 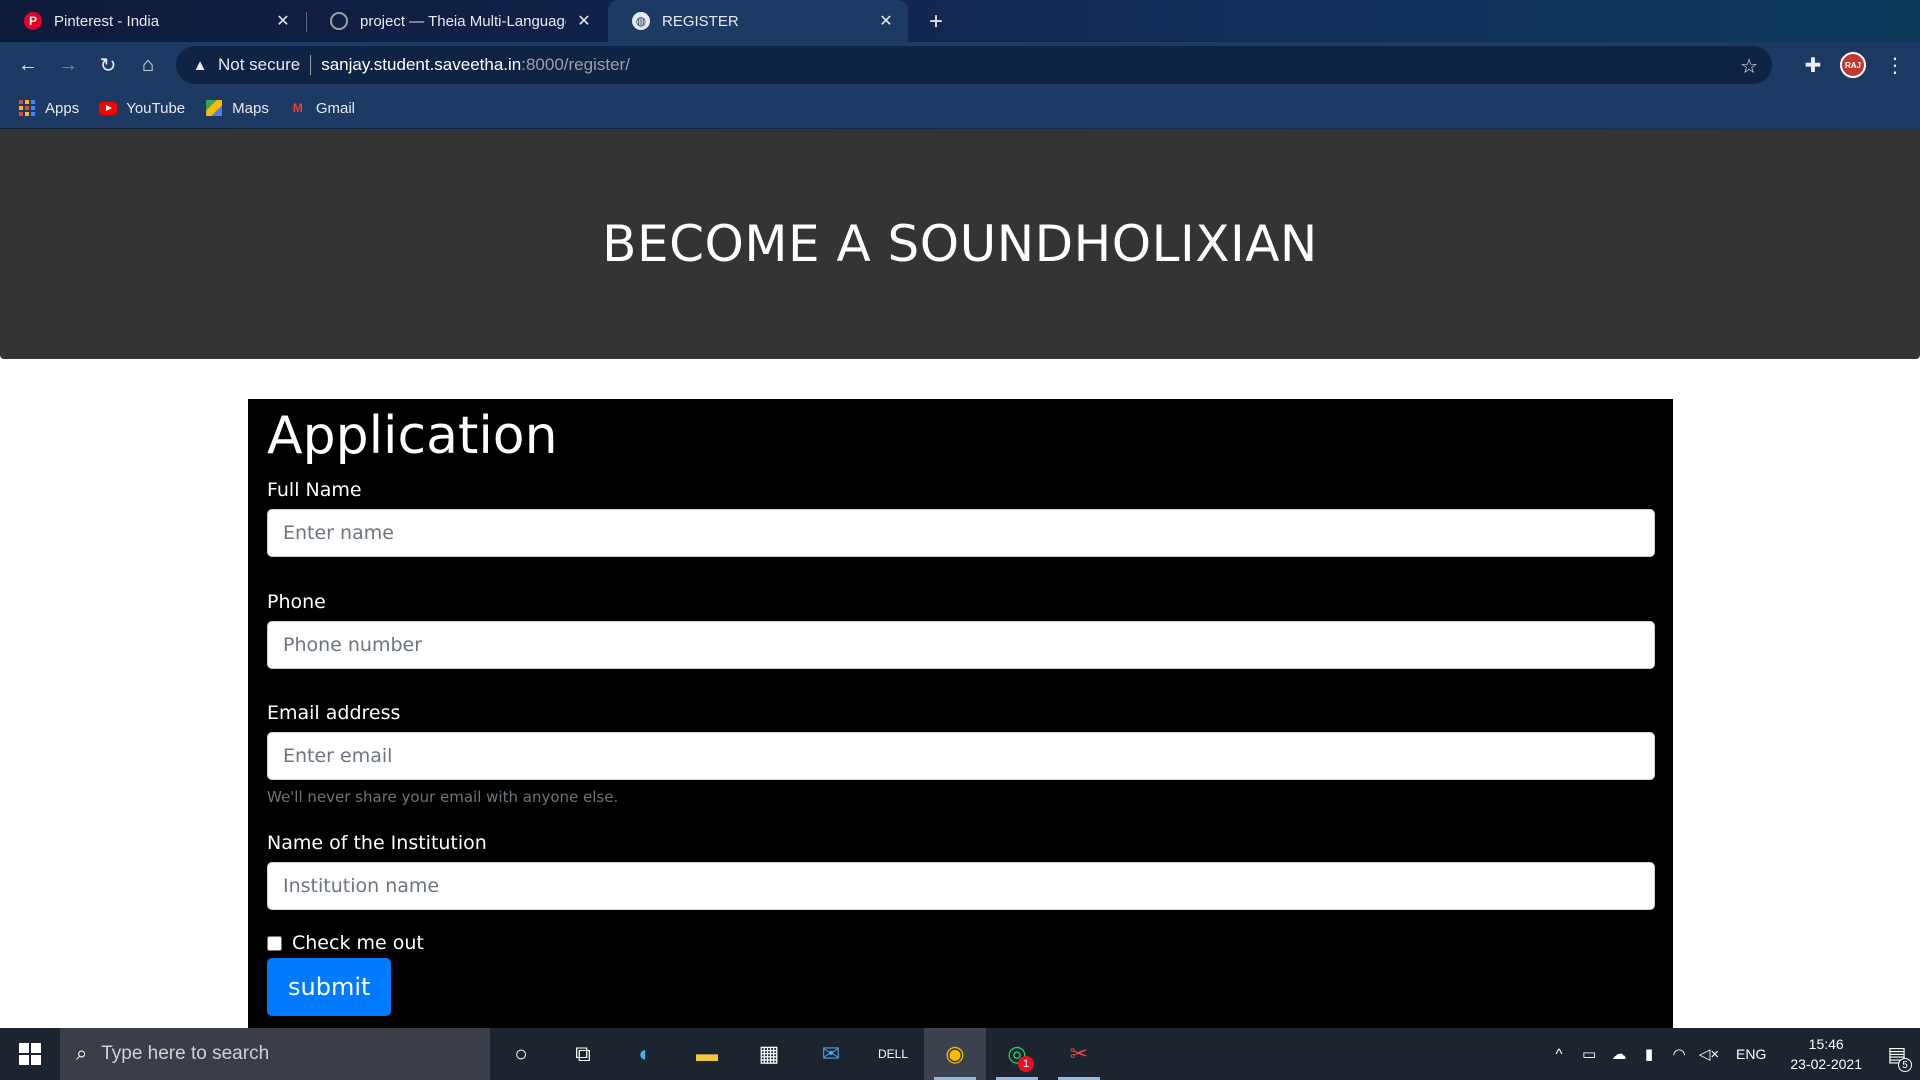 What do you see at coordinates (1826, 1064) in the screenshot?
I see `clock-date: 23-02-2021` at bounding box center [1826, 1064].